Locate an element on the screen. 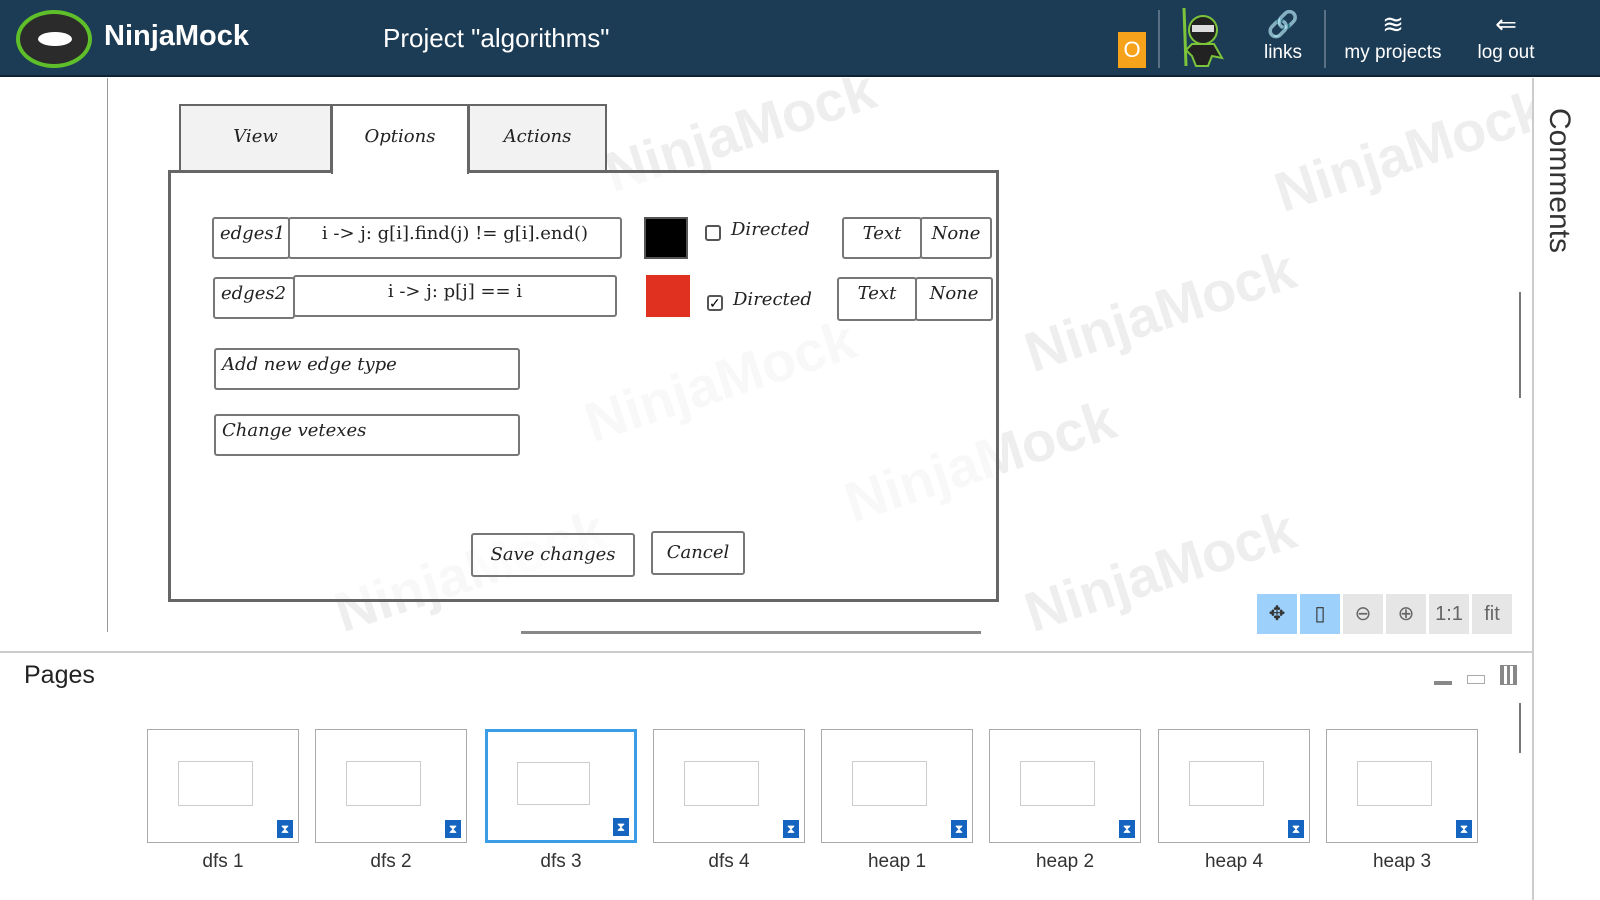 This screenshot has width=1600, height=900. brand-name: NinjaMock is located at coordinates (176, 36).